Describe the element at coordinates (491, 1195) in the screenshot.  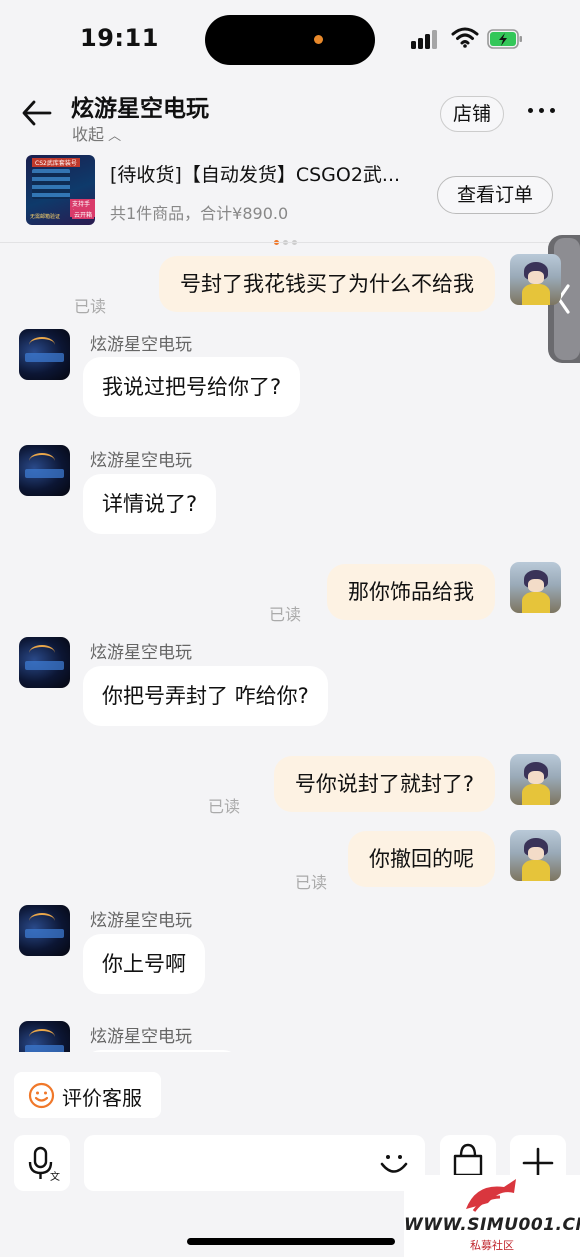
I see `watermark-symbol` at that location.